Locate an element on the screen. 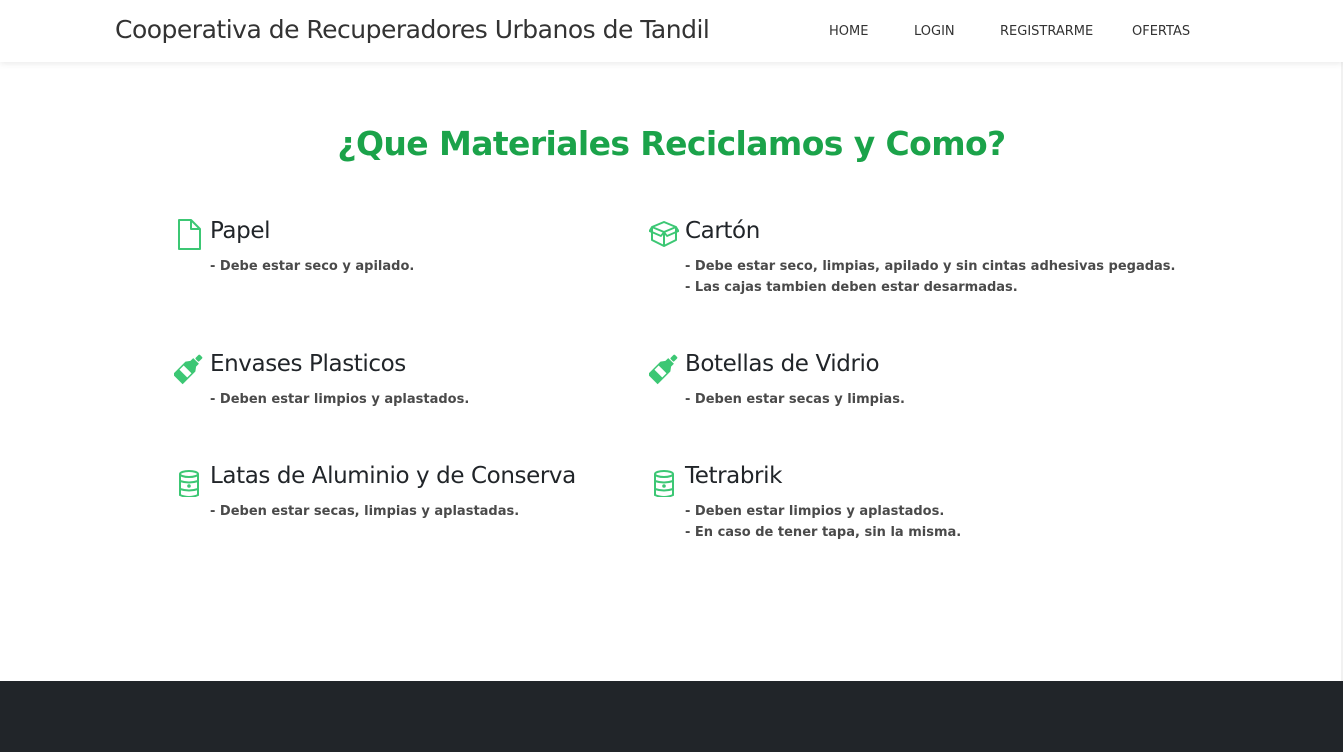 This screenshot has height=752, width=1343. rule-list: - Deben estar limpios y aplastados. is located at coordinates (339, 399).